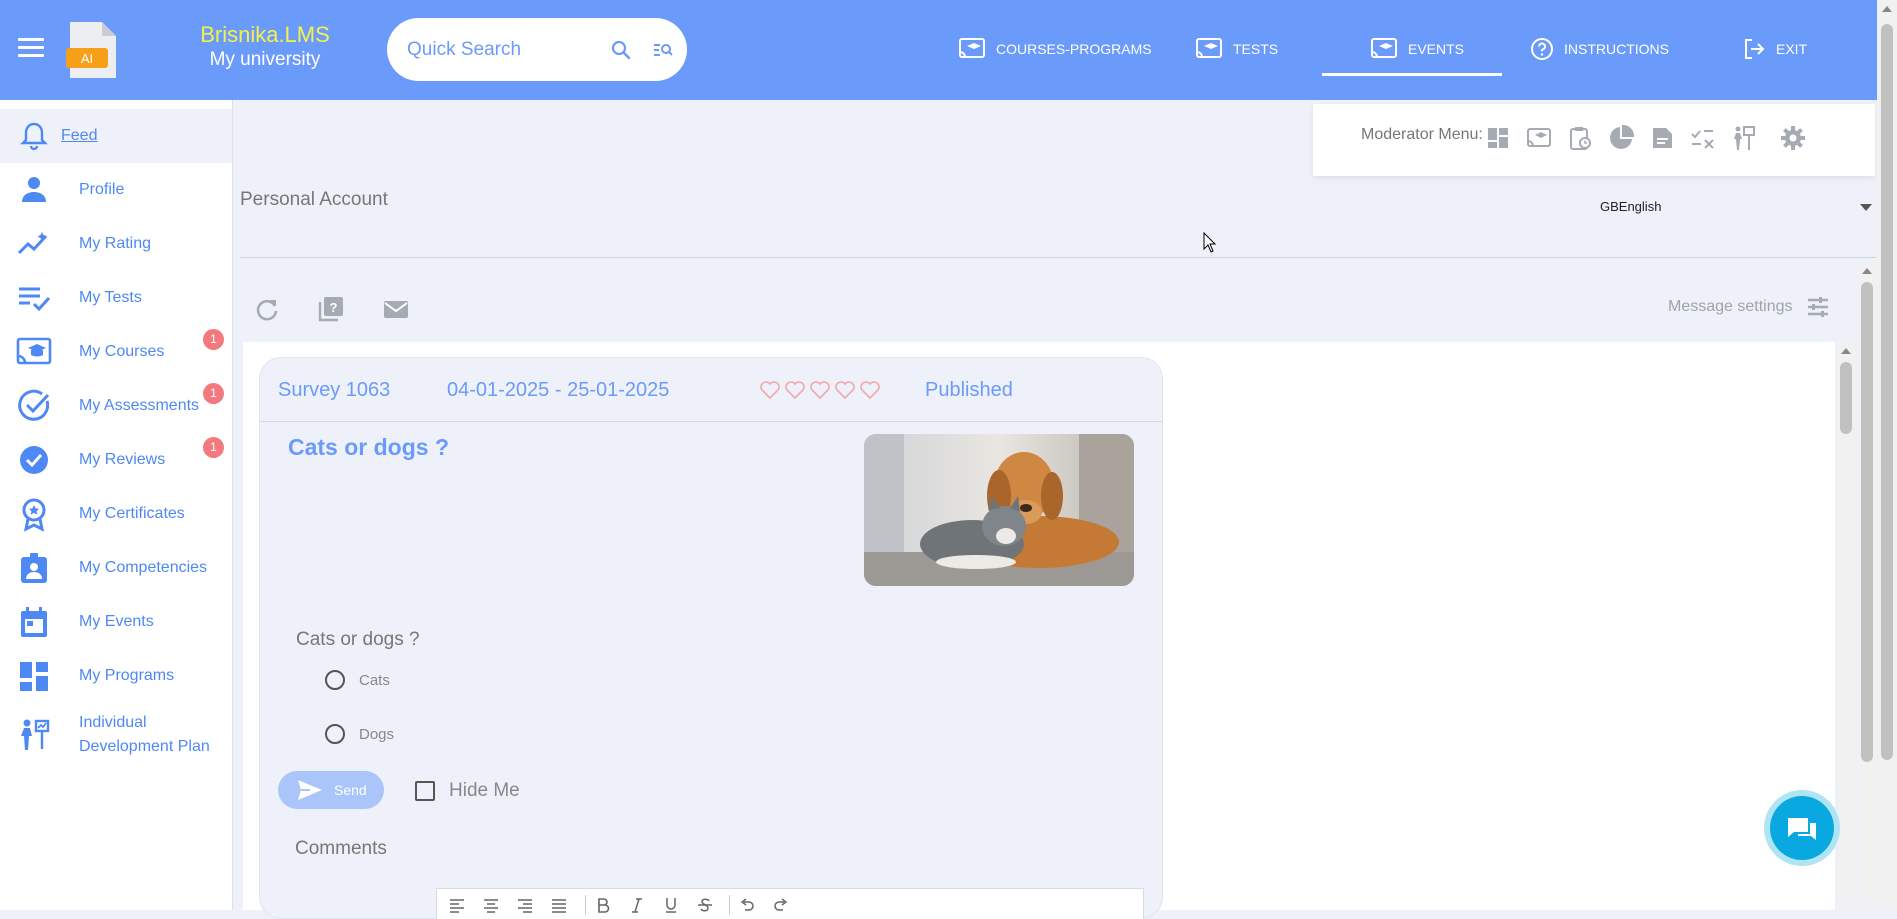  Describe the element at coordinates (491, 905) in the screenshot. I see `align-center-icon` at that location.